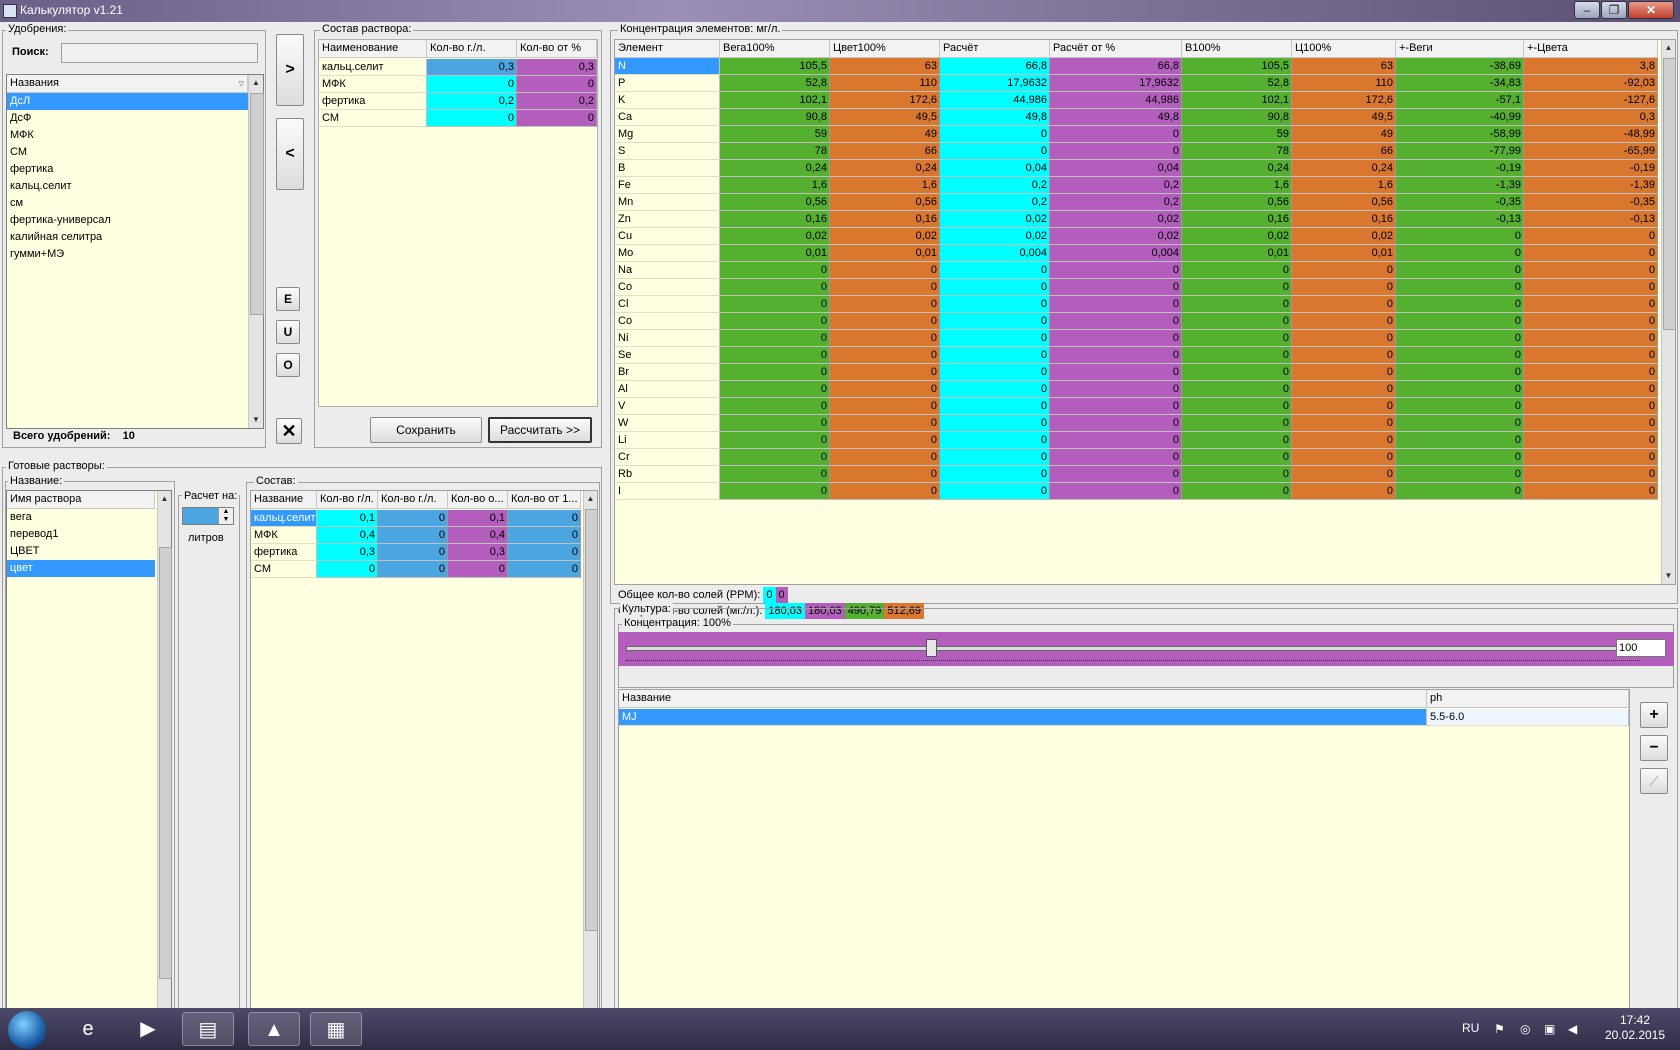 This screenshot has width=1680, height=1050. What do you see at coordinates (667, 151) in the screenshot?
I see `element-name-cell: S` at bounding box center [667, 151].